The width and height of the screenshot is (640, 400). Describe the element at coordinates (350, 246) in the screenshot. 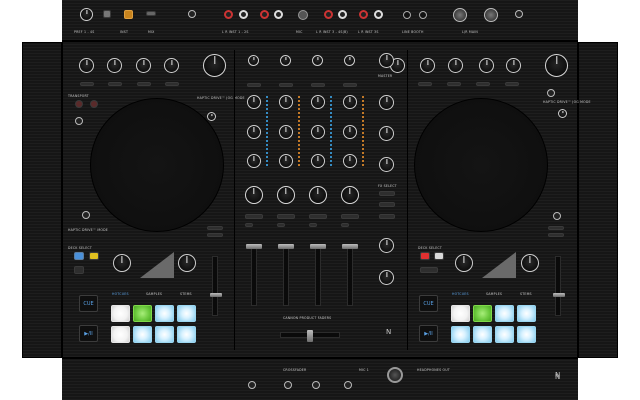

I see `ch4-fader-cap` at that location.